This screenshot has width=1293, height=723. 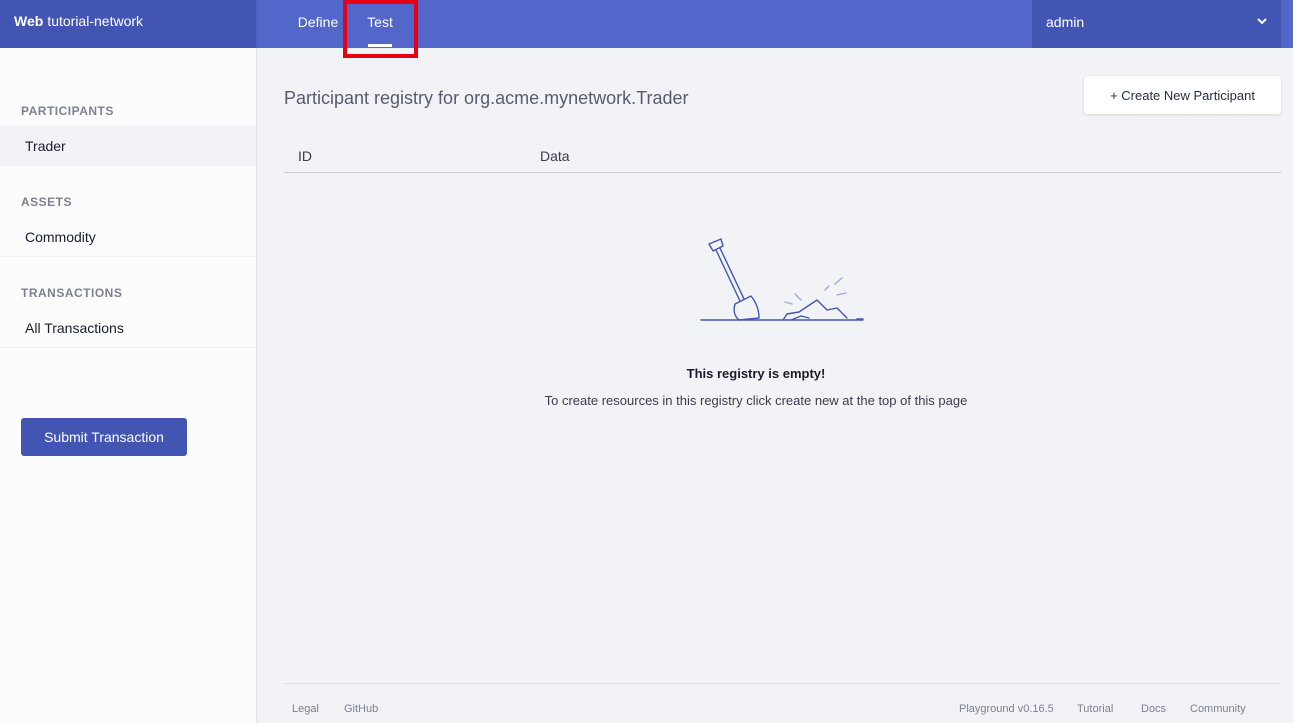 I want to click on table-header: ID Data, so click(x=782, y=154).